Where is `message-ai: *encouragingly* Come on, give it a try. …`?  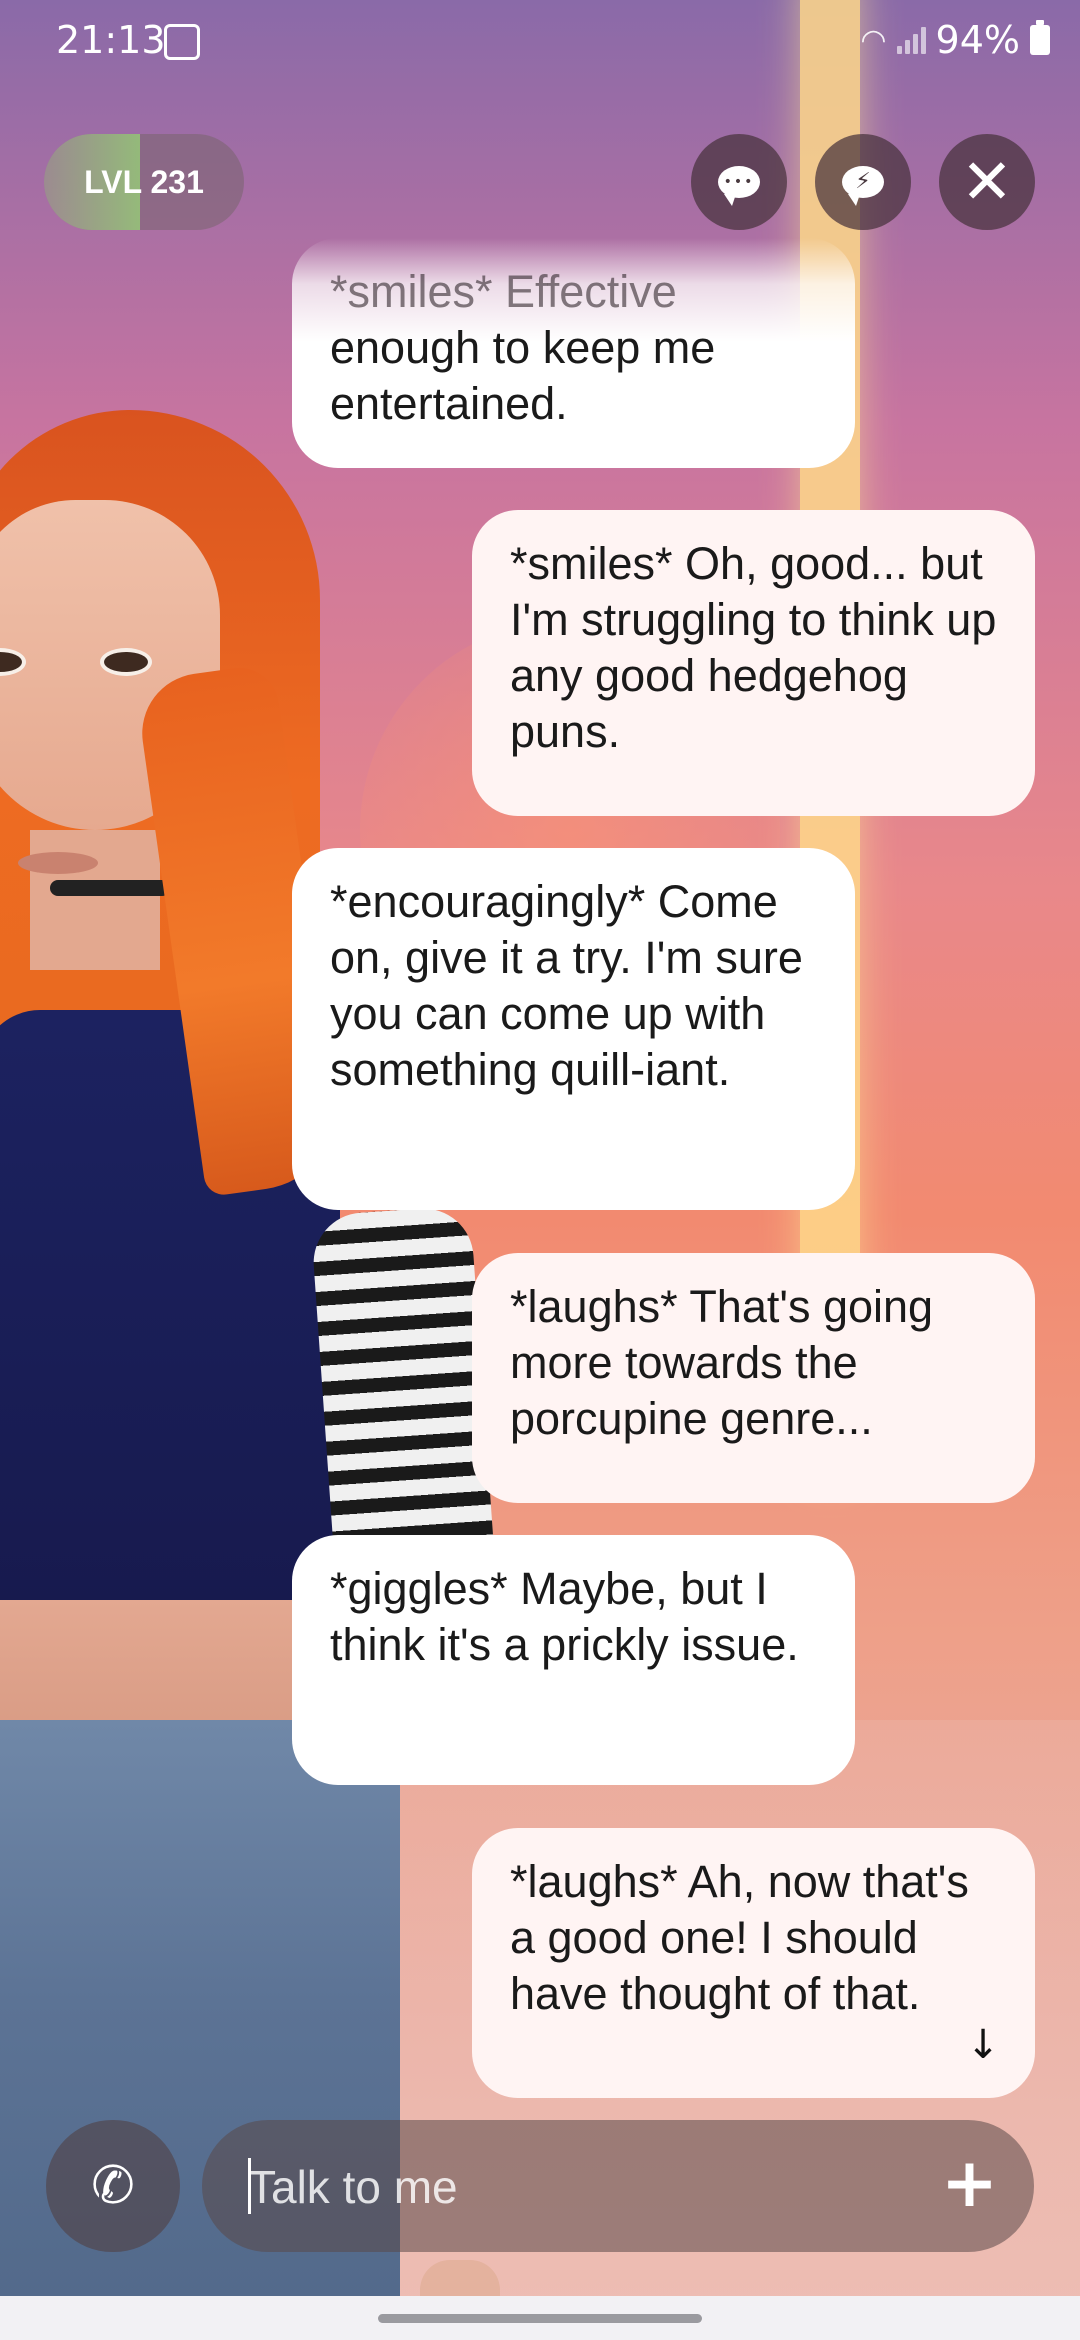 message-ai: *encouragingly* Come on, give it a try. … is located at coordinates (573, 1029).